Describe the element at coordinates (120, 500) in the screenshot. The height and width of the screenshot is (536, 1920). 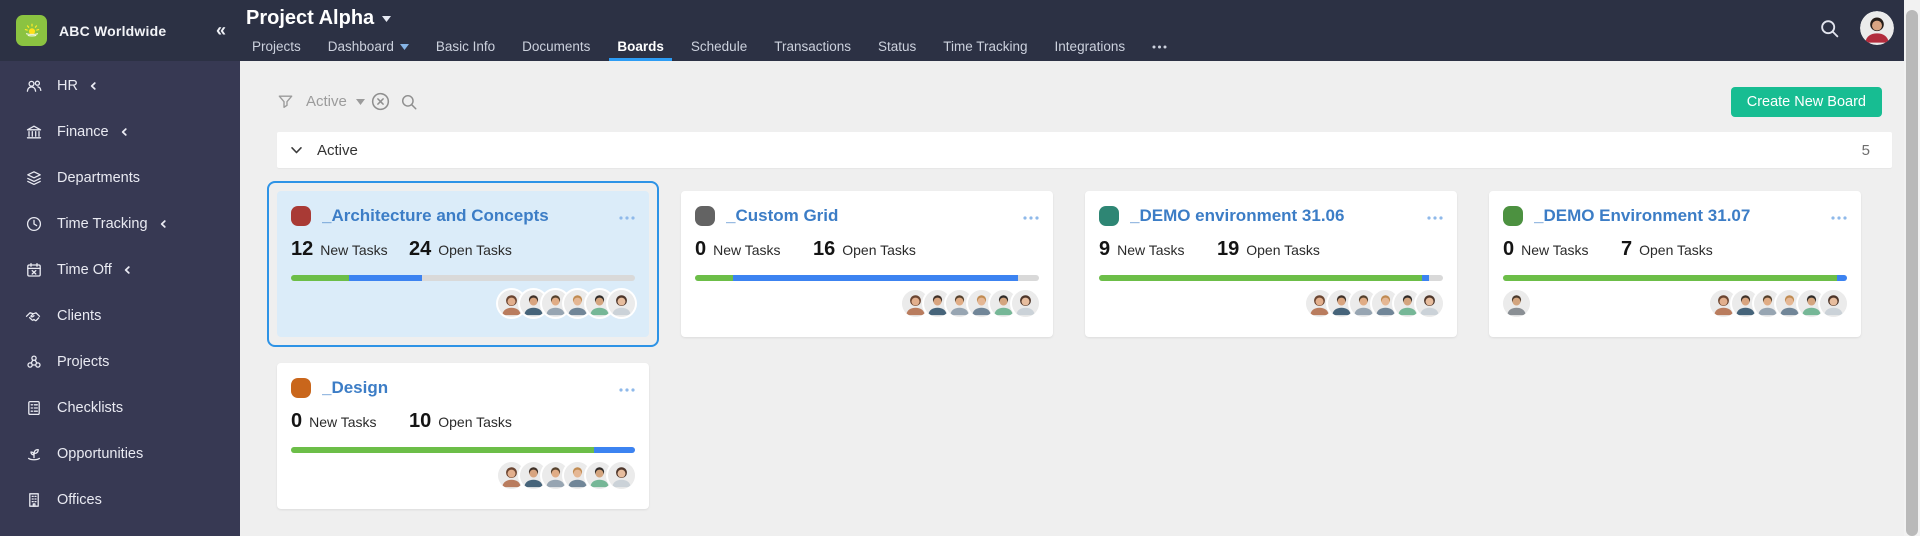
I see `sidebar-item-offices: Offices` at that location.